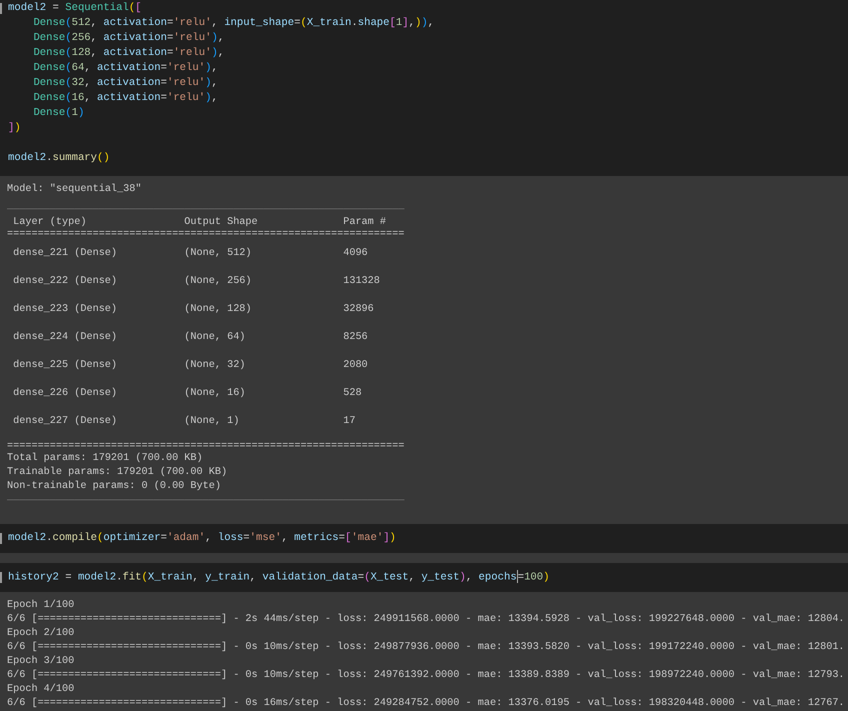 The height and width of the screenshot is (711, 848). I want to click on table-cell-text: 2080, so click(356, 366).